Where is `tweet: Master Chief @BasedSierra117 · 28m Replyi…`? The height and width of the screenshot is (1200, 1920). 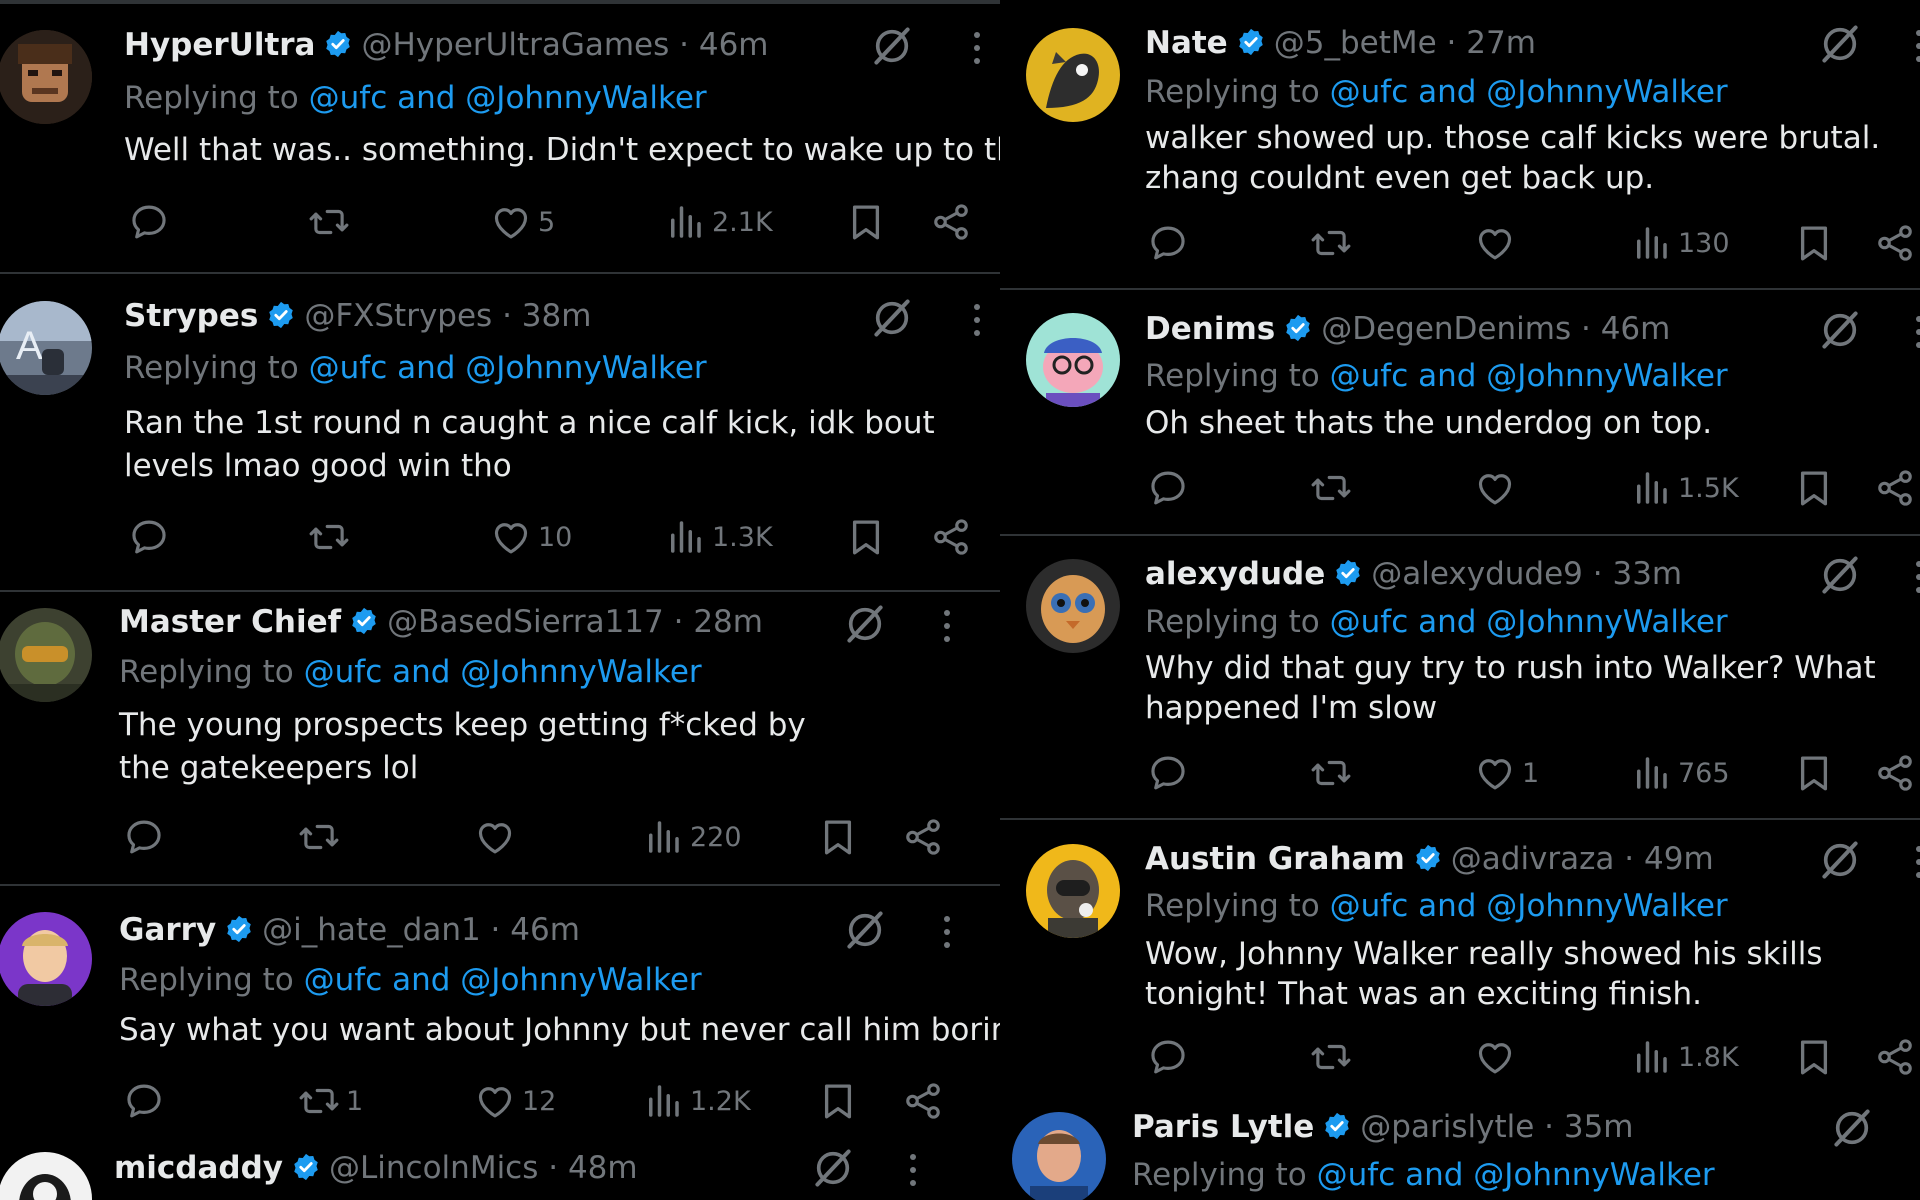
tweet: Master Chief @BasedSierra117 · 28m Replyi… is located at coordinates (500, 738).